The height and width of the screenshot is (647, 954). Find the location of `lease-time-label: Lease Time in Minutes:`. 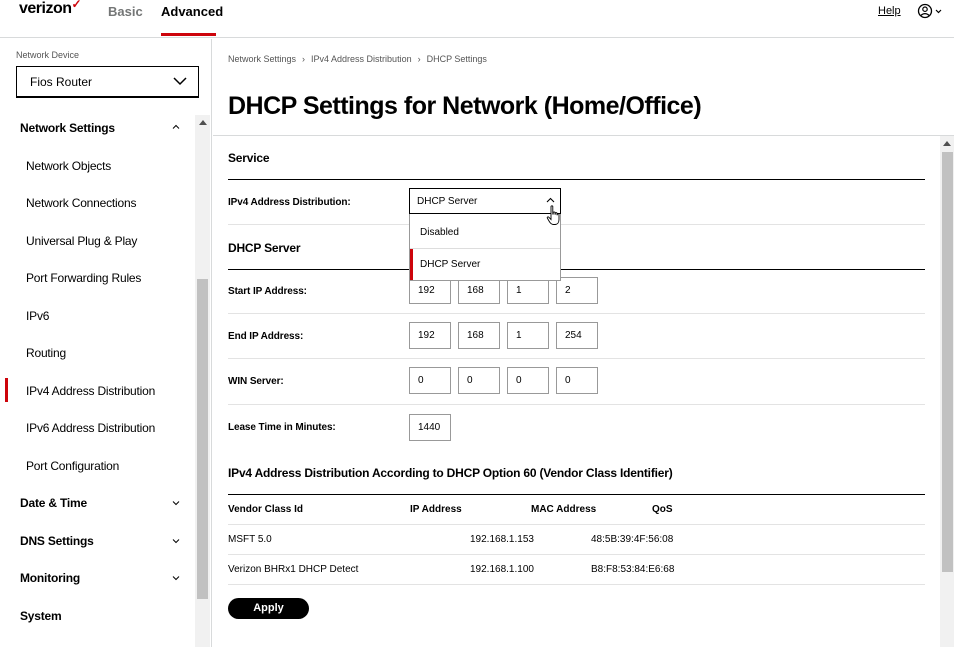

lease-time-label: Lease Time in Minutes: is located at coordinates (282, 427).